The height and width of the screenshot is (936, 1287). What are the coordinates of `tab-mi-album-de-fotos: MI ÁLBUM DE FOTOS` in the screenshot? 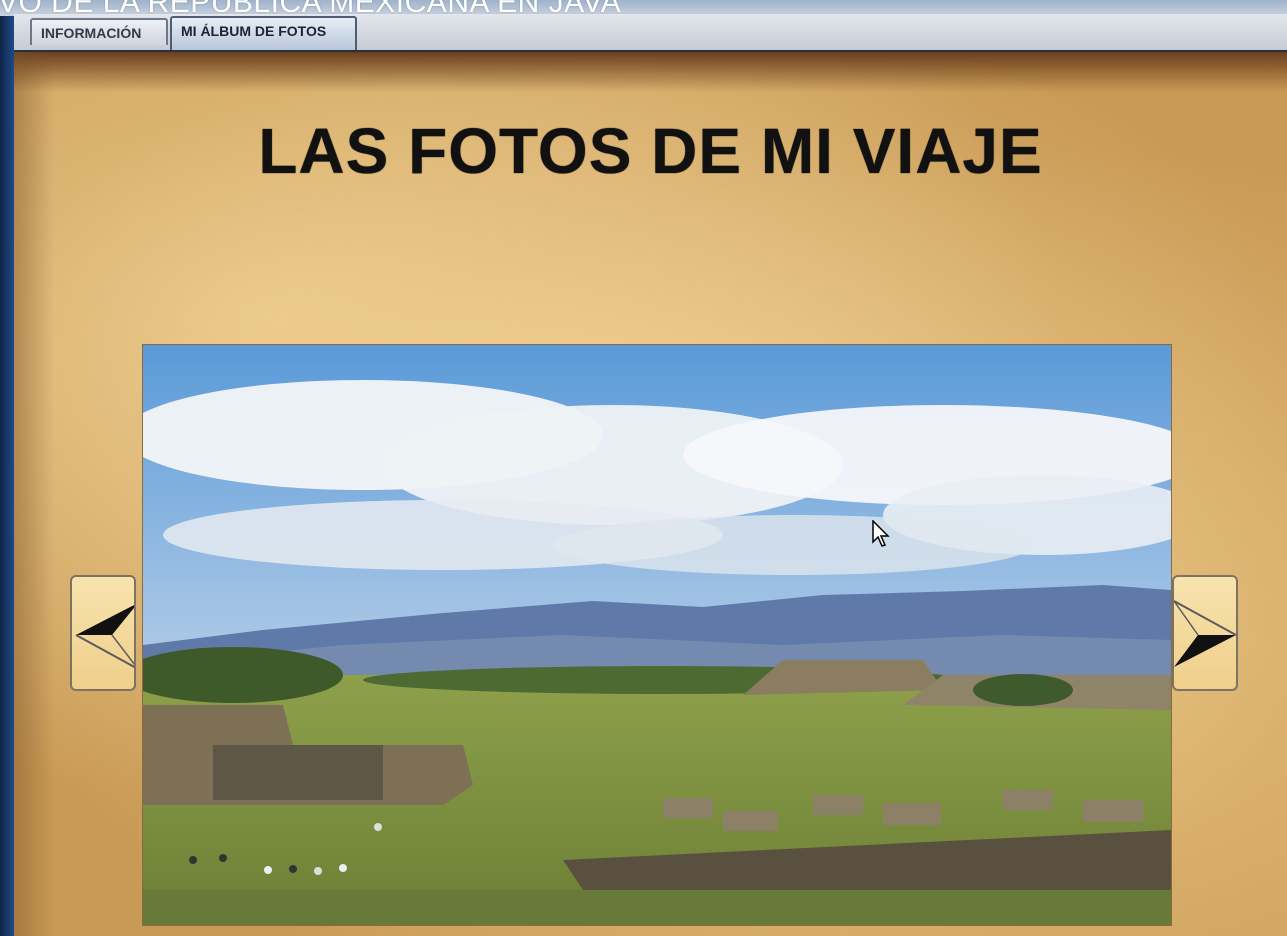 It's located at (263, 33).